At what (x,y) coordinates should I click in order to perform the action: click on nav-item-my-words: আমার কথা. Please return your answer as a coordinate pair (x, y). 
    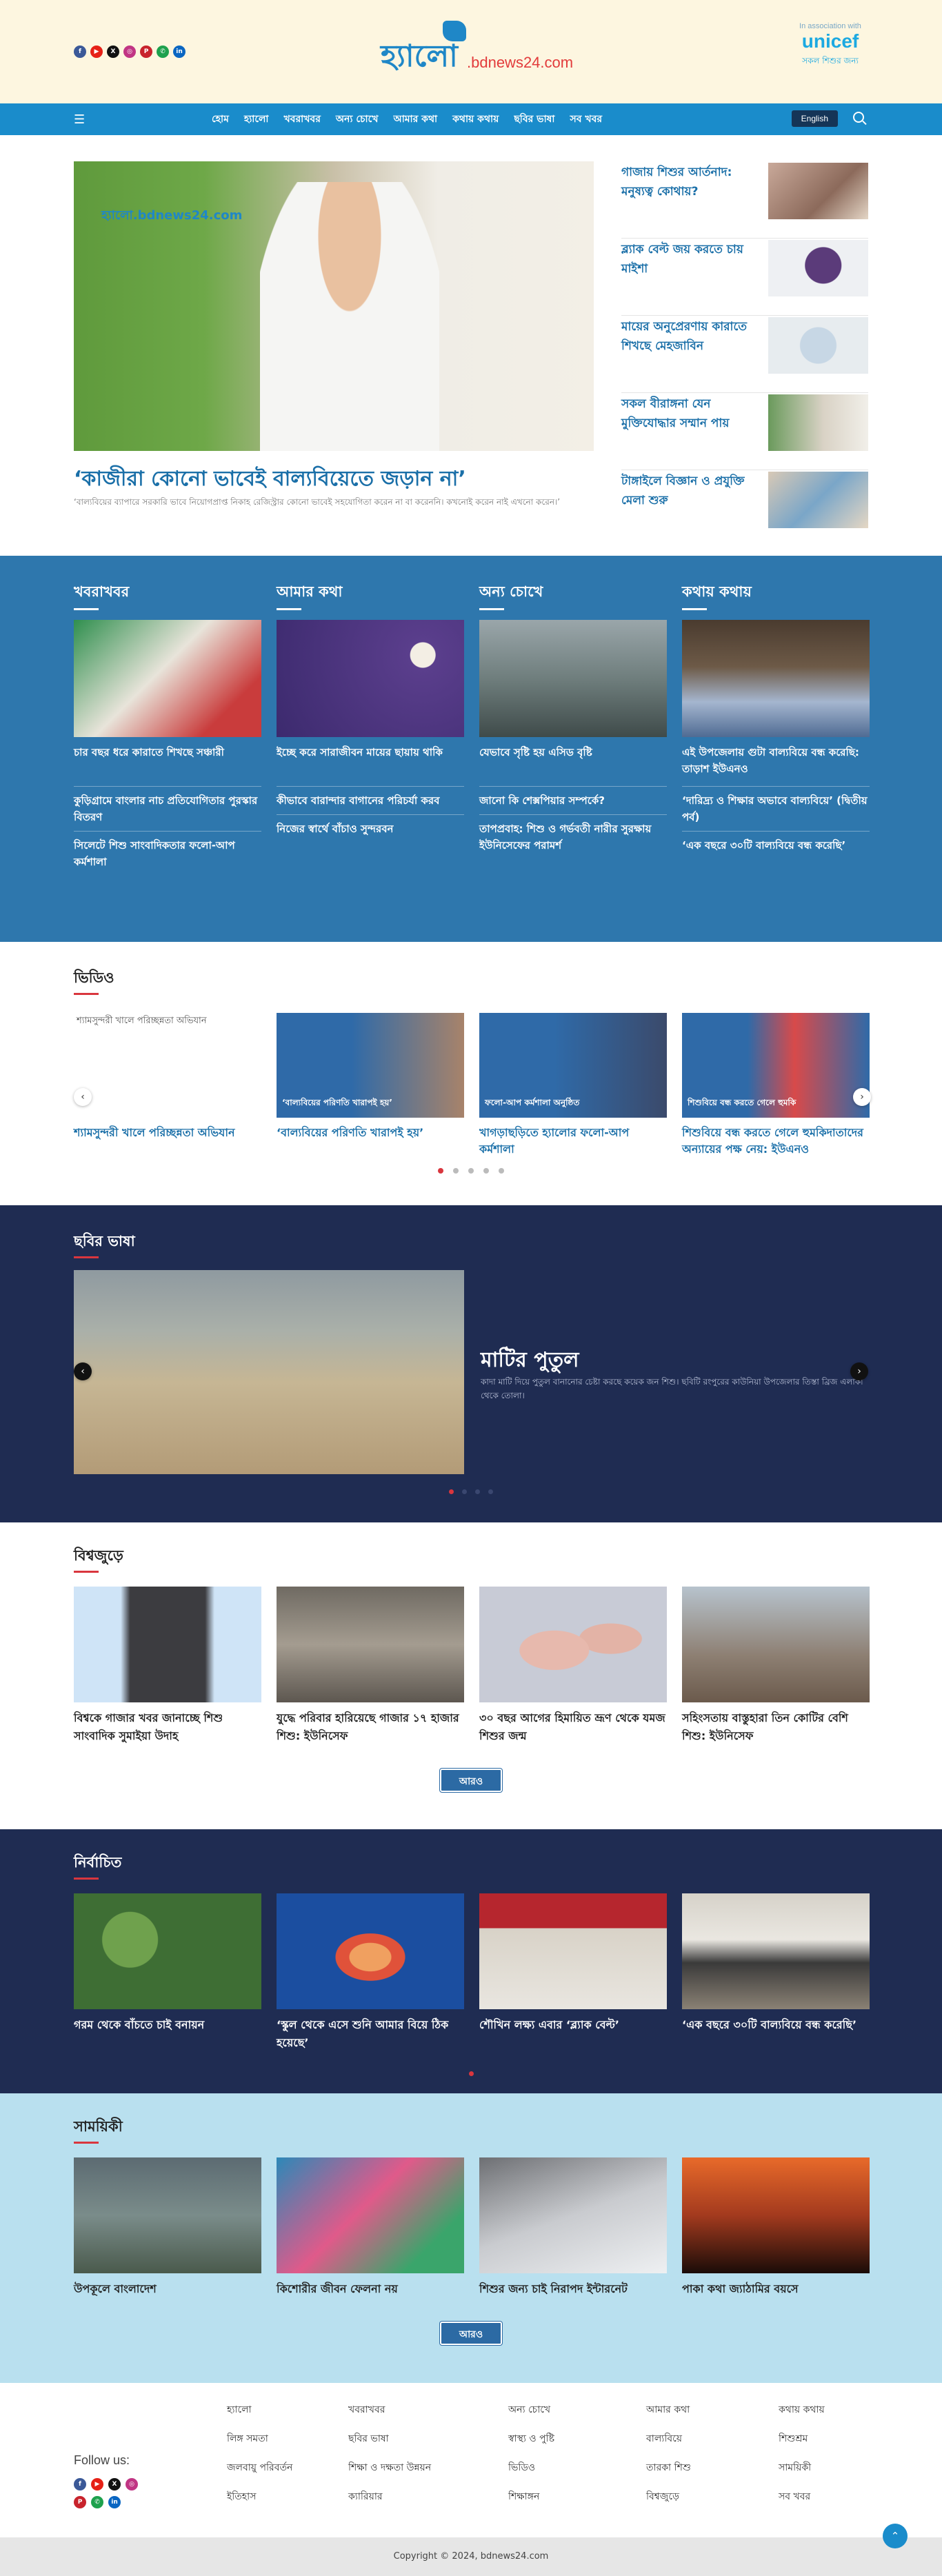
    Looking at the image, I should click on (415, 119).